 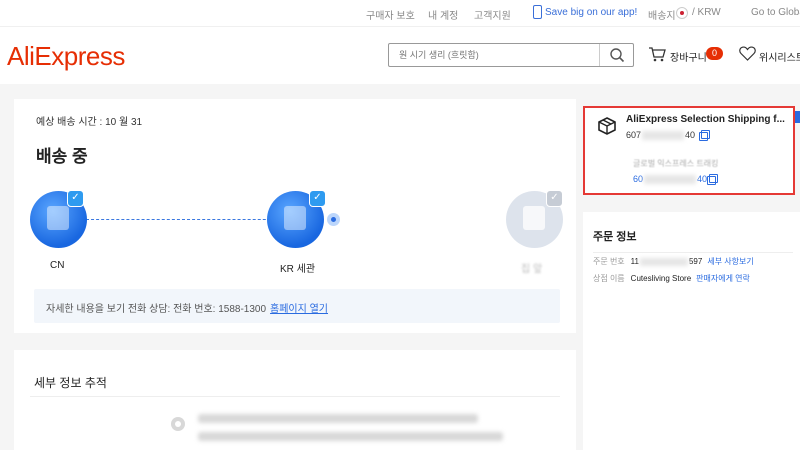 I want to click on node-kr-customs-label: KR 세관, so click(x=298, y=269).